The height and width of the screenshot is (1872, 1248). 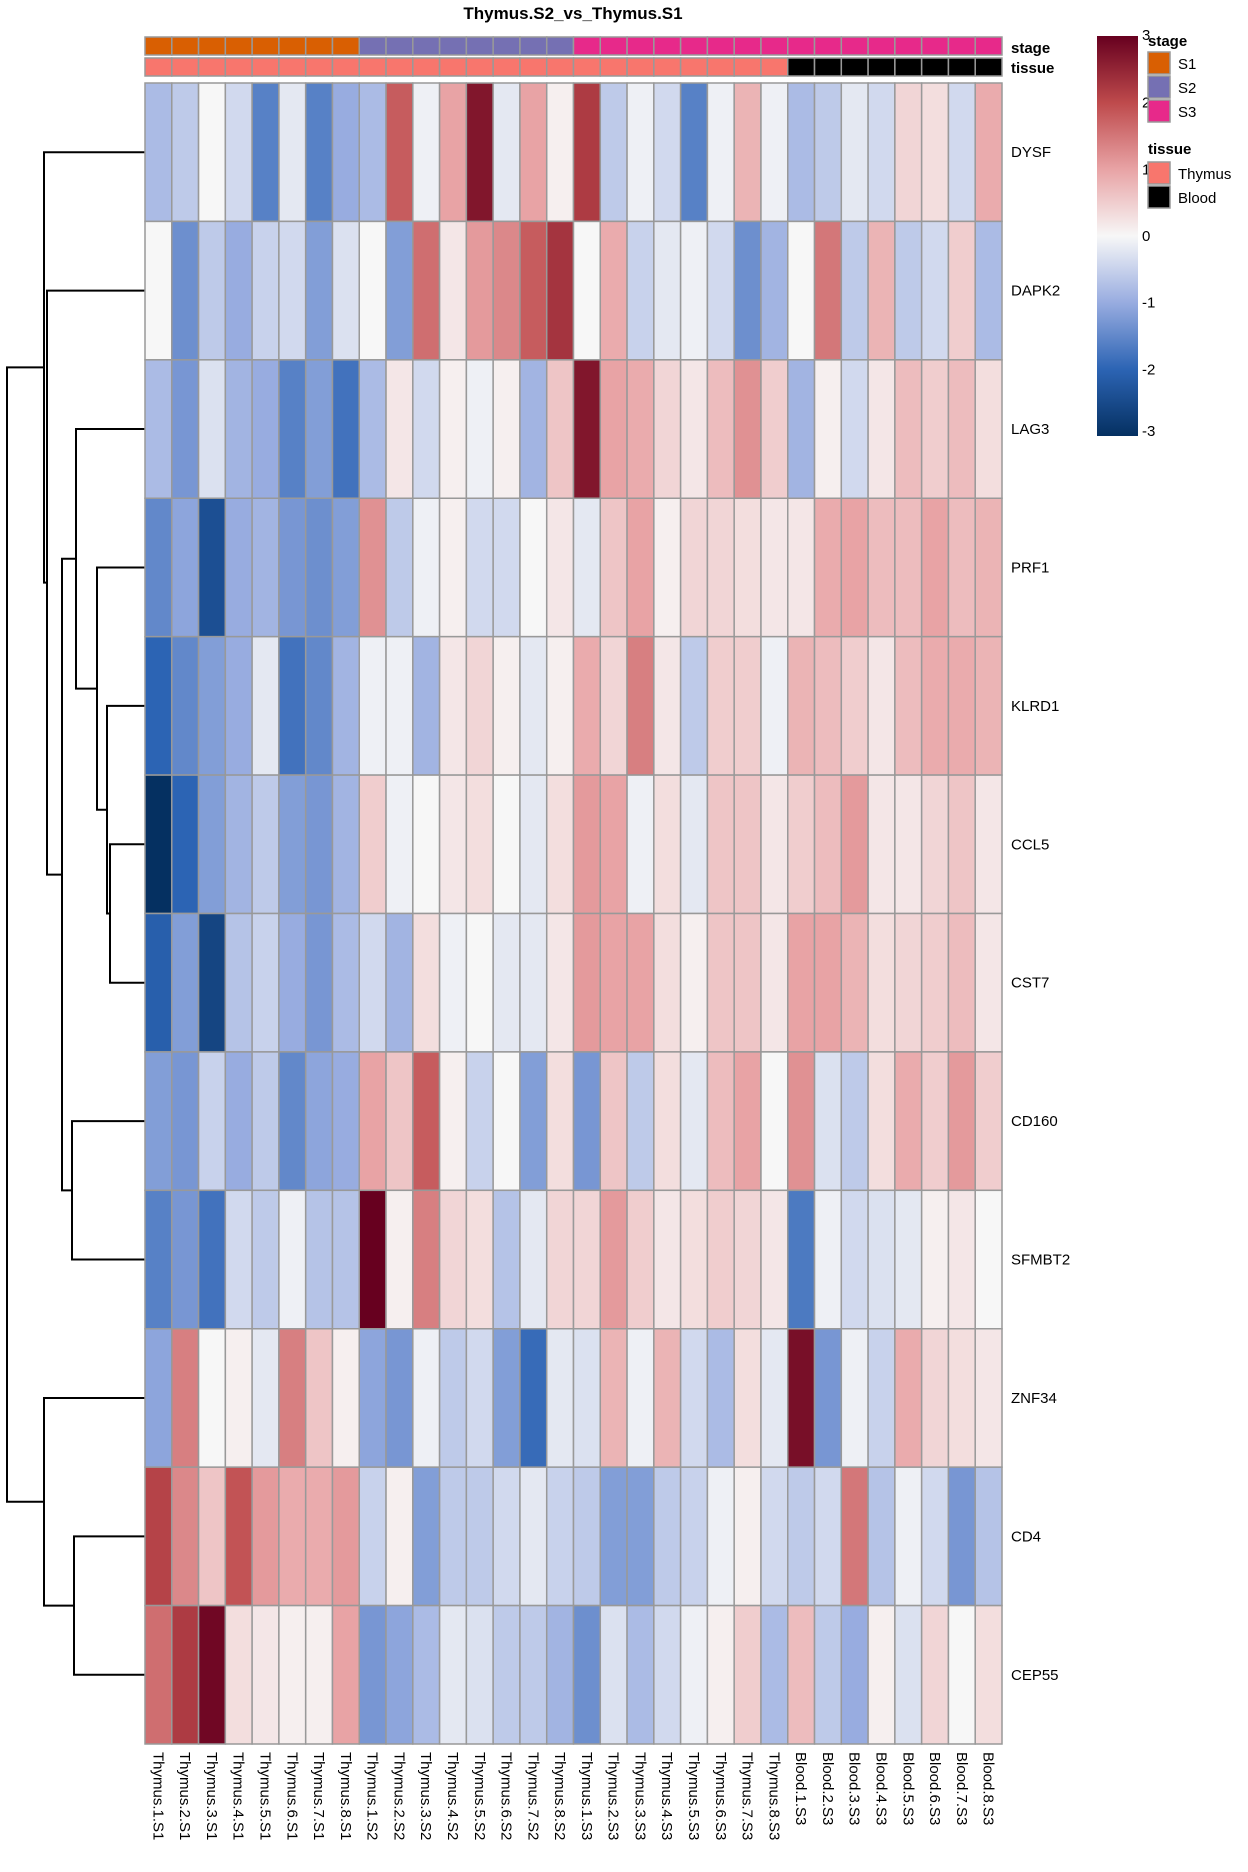 I want to click on column-label: Thymus.4.S1, so click(x=238, y=1796).